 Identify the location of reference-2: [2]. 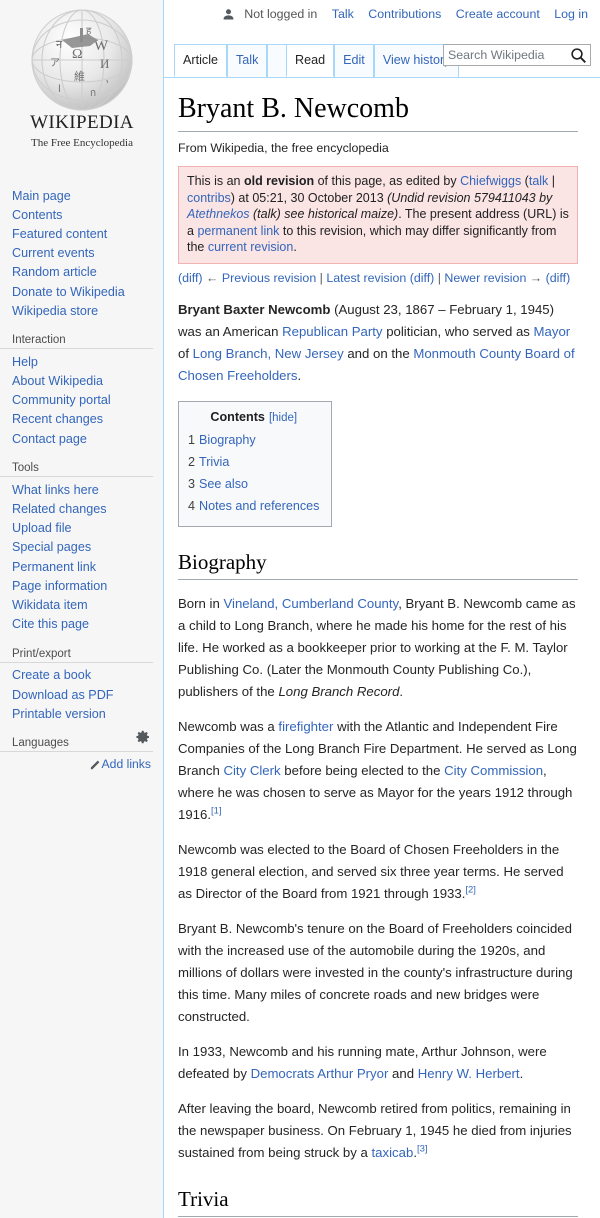
(470, 889).